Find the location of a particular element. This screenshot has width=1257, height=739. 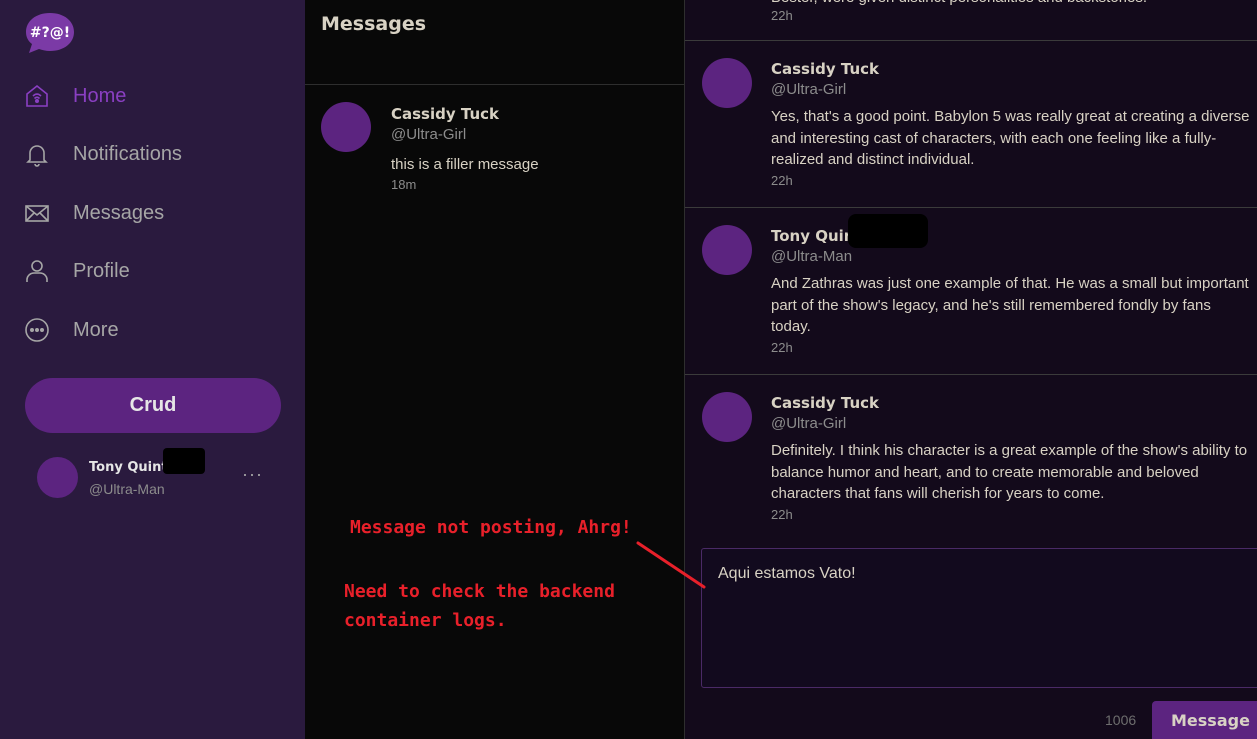

user-icon is located at coordinates (37, 271).